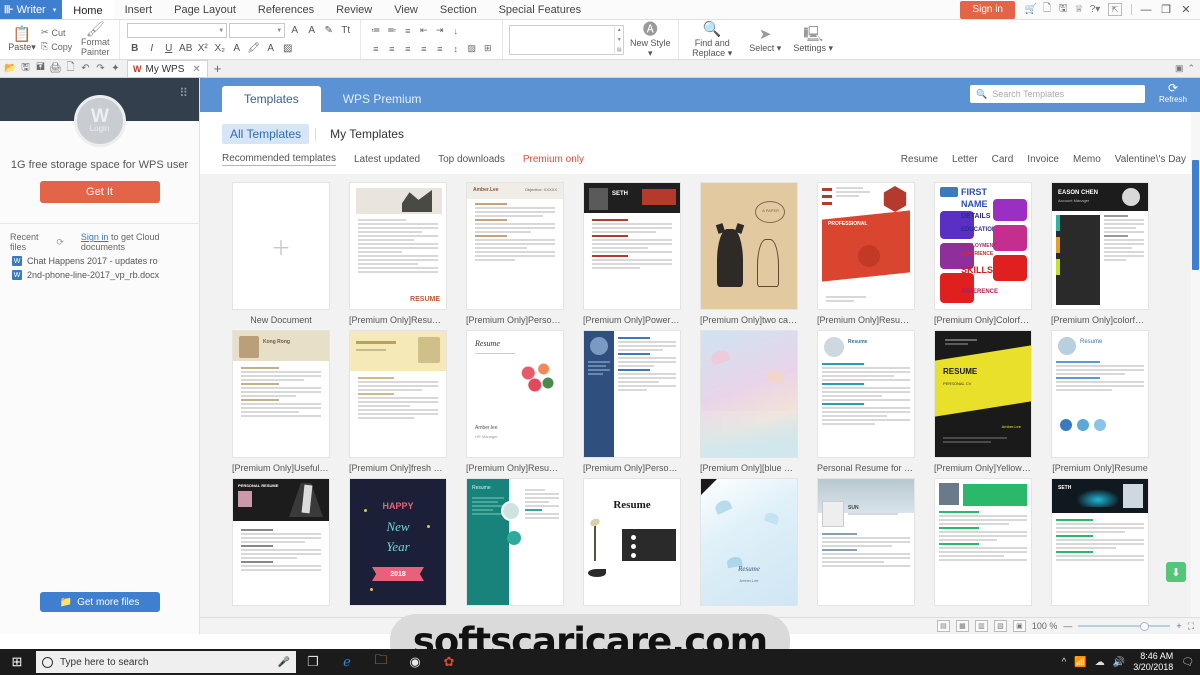  Describe the element at coordinates (471, 159) in the screenshot. I see `sort-top-downloads: Top downloads` at that location.